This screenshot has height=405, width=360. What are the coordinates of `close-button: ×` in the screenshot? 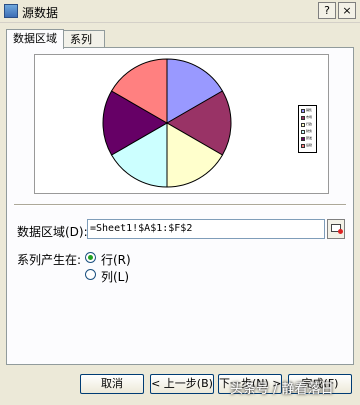 It's located at (347, 10).